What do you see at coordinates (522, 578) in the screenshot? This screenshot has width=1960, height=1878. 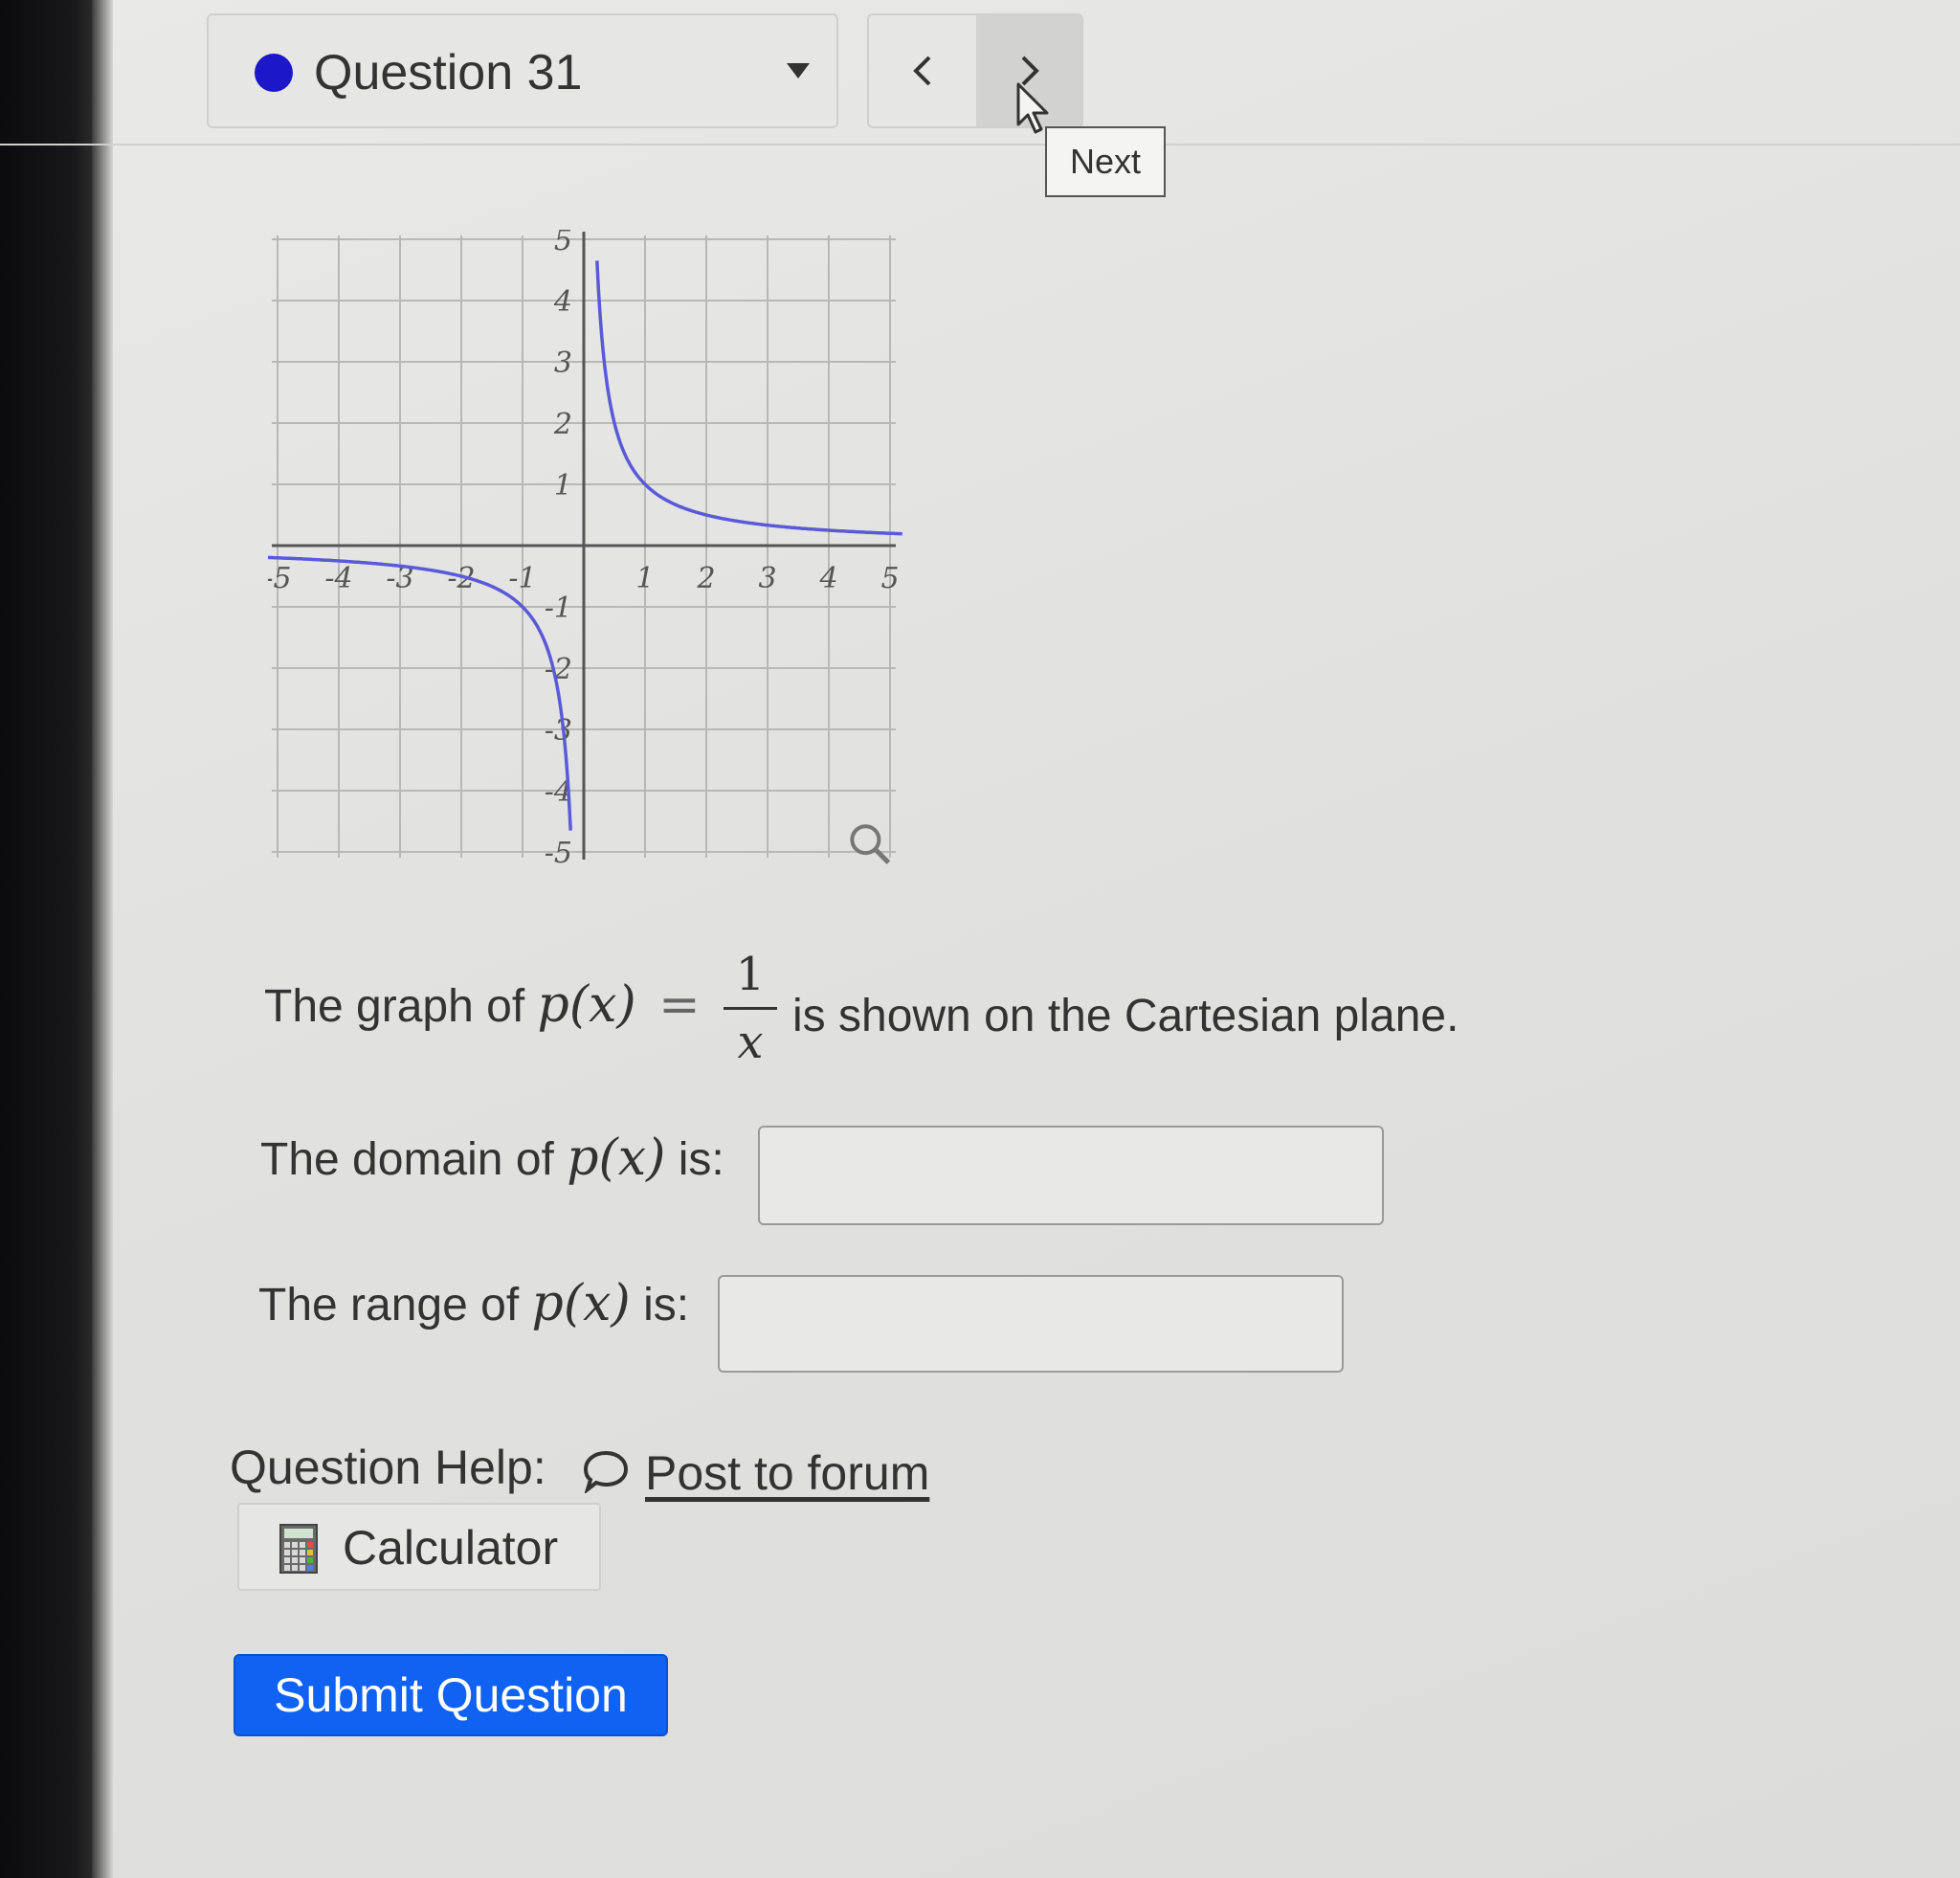 I see `x-tick-label: -1` at bounding box center [522, 578].